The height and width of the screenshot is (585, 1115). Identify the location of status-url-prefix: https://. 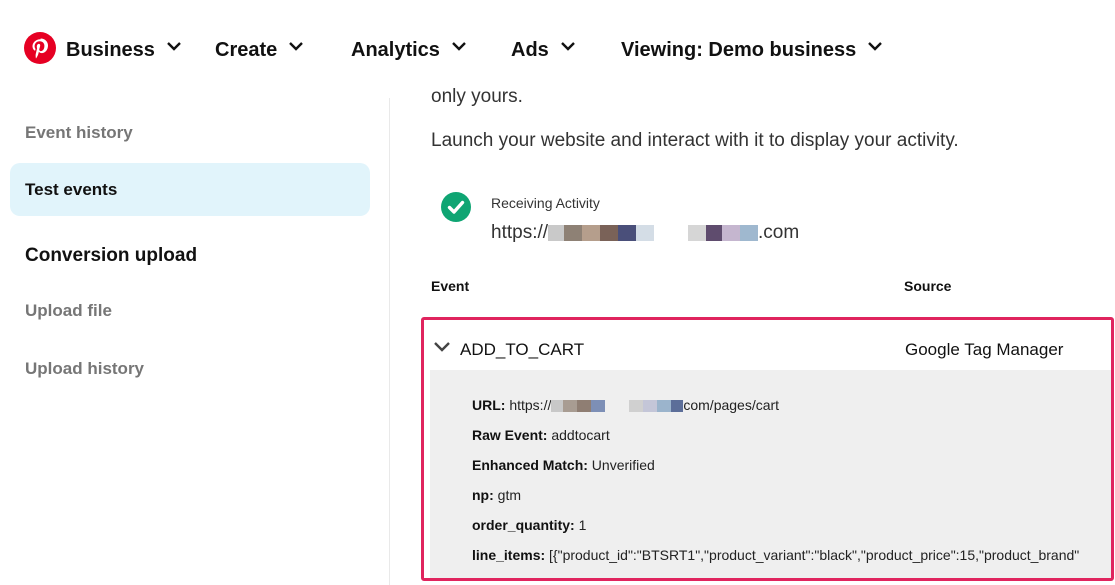
(520, 232).